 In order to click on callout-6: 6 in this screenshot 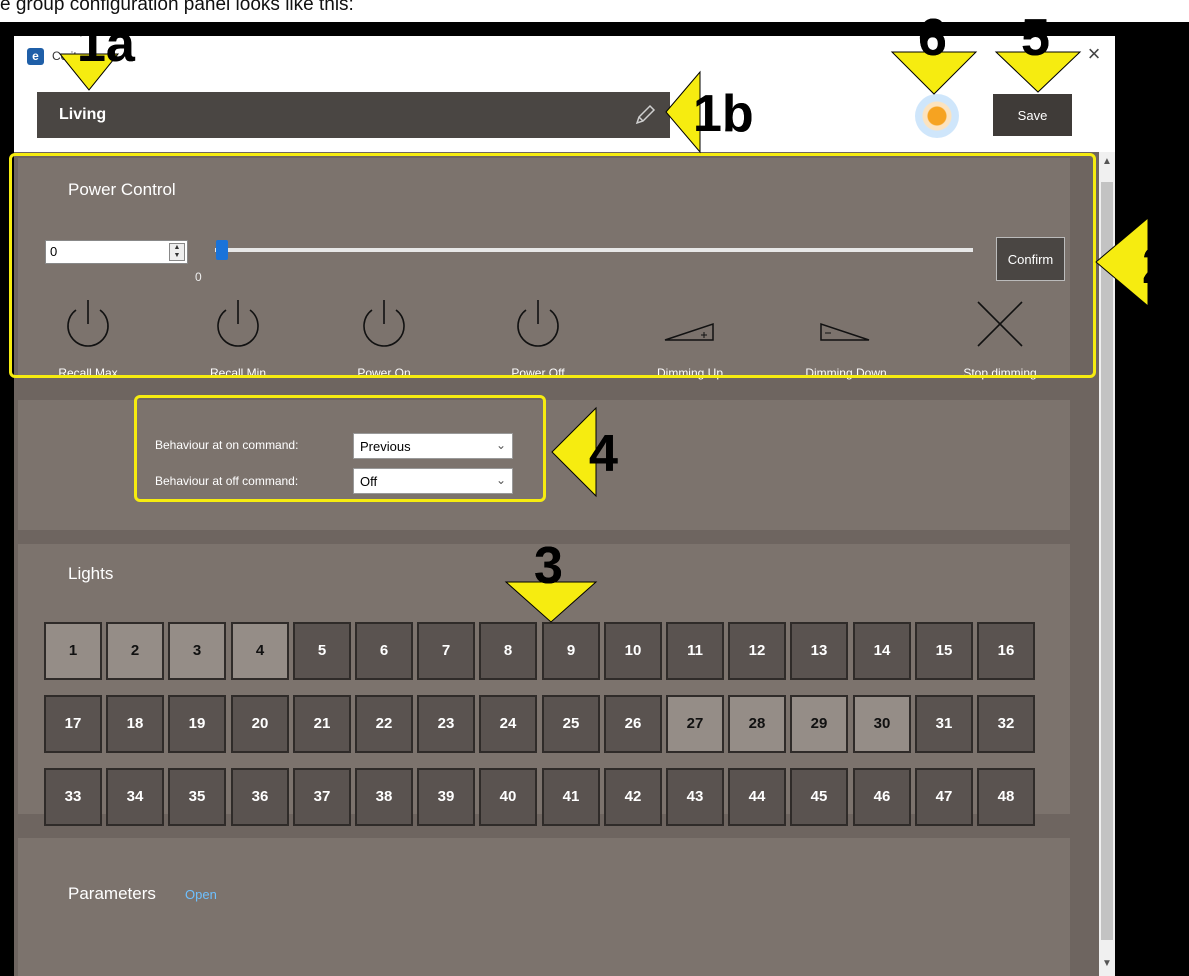, I will do `click(932, 38)`.